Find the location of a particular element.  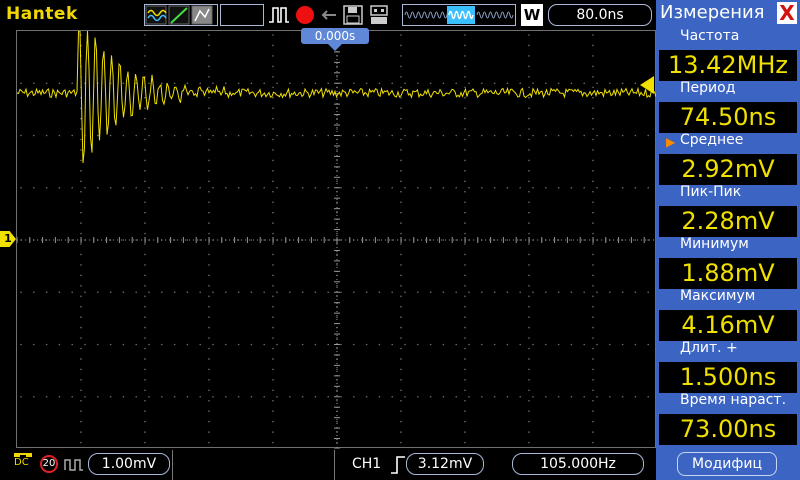

dc-coupling-icon: DC is located at coordinates (23, 460).